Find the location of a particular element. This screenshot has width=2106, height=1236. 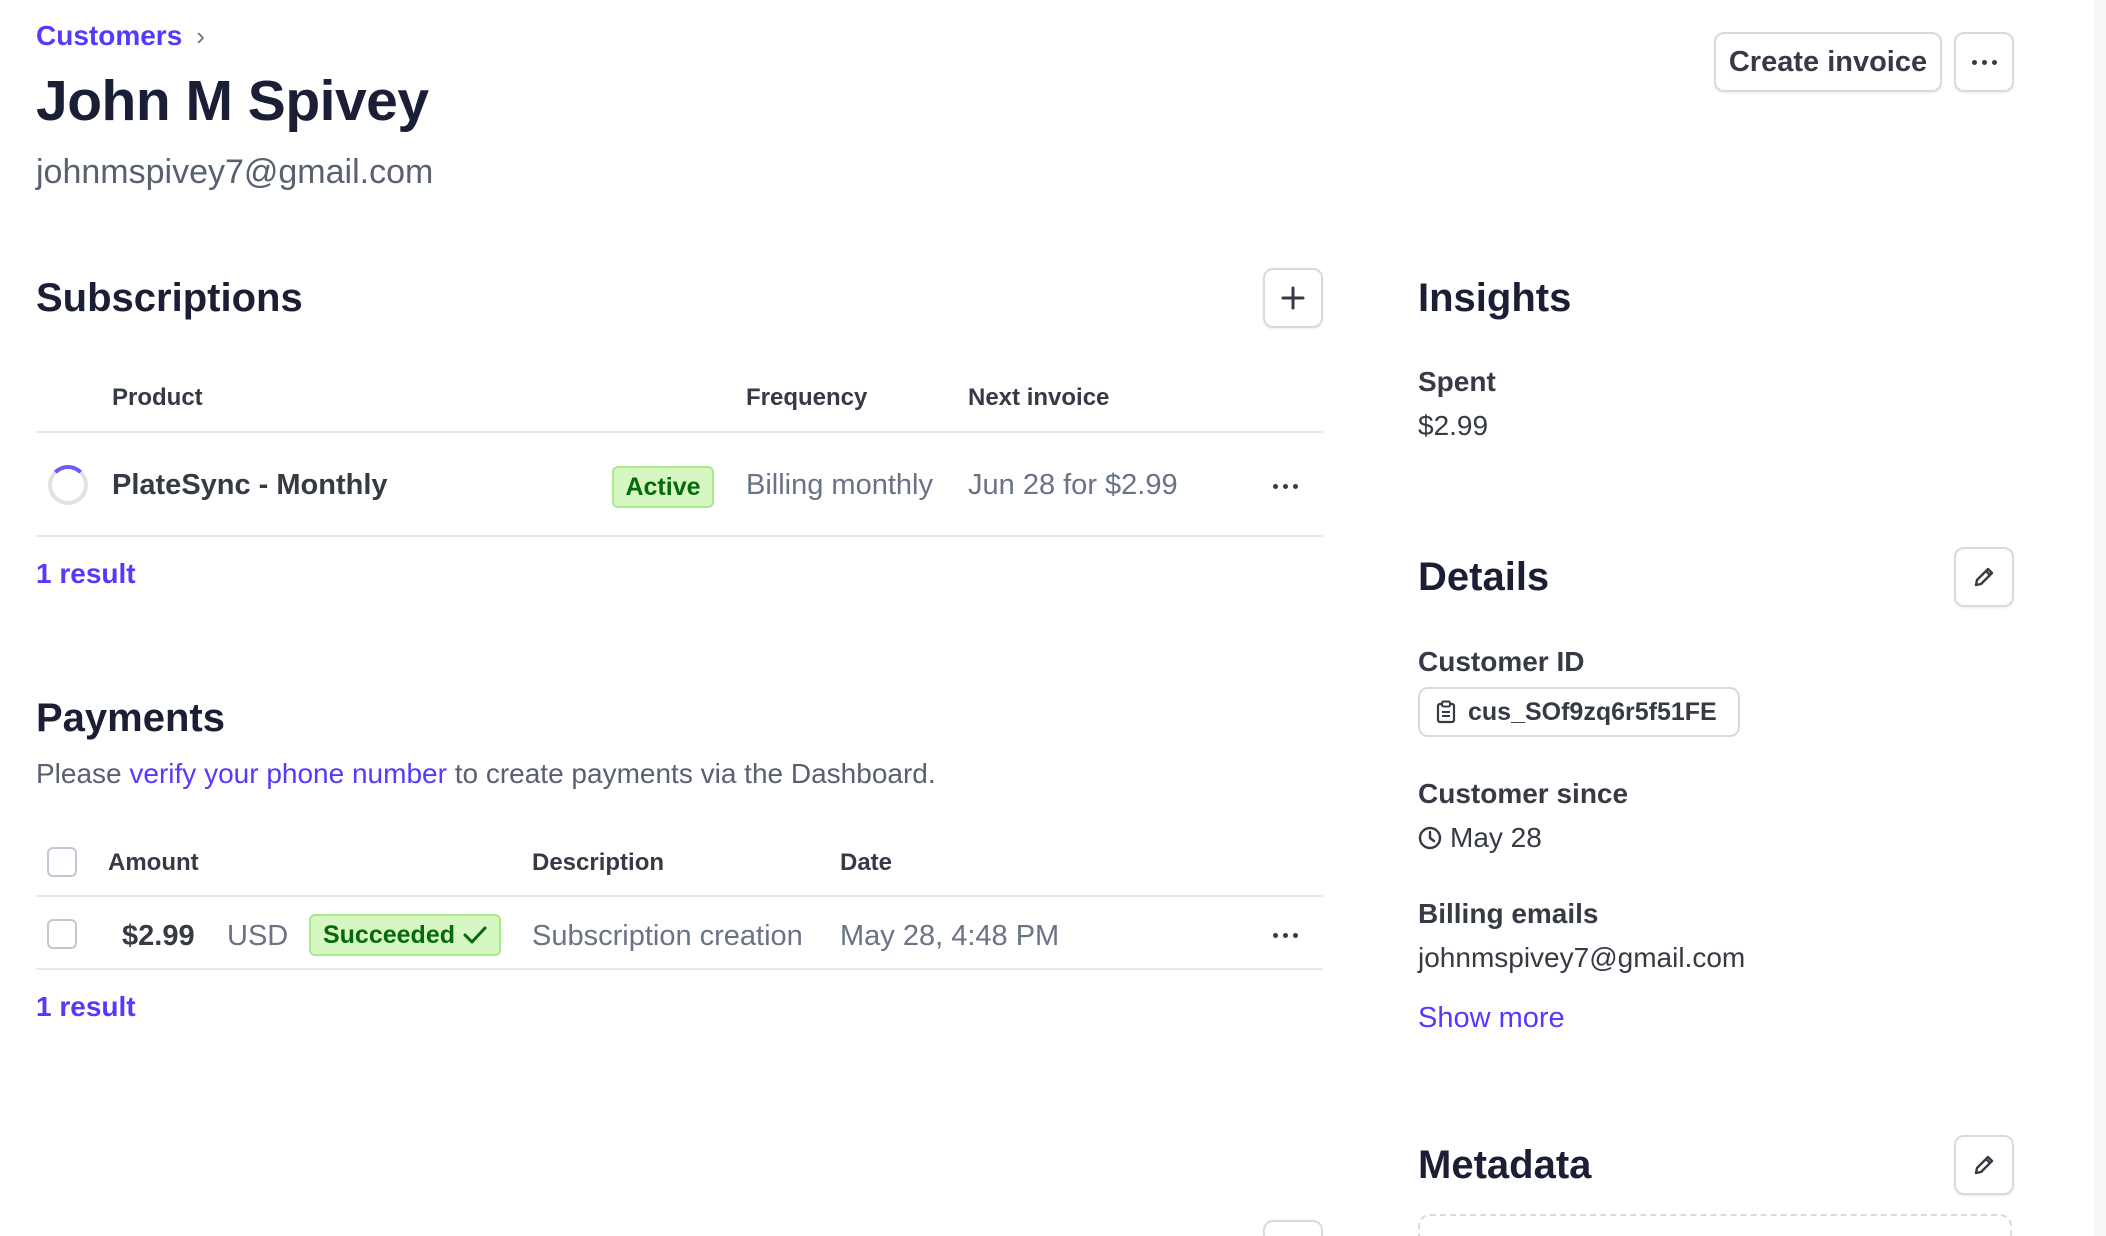

subscriptions-result-count: 1 result is located at coordinates (86, 574).